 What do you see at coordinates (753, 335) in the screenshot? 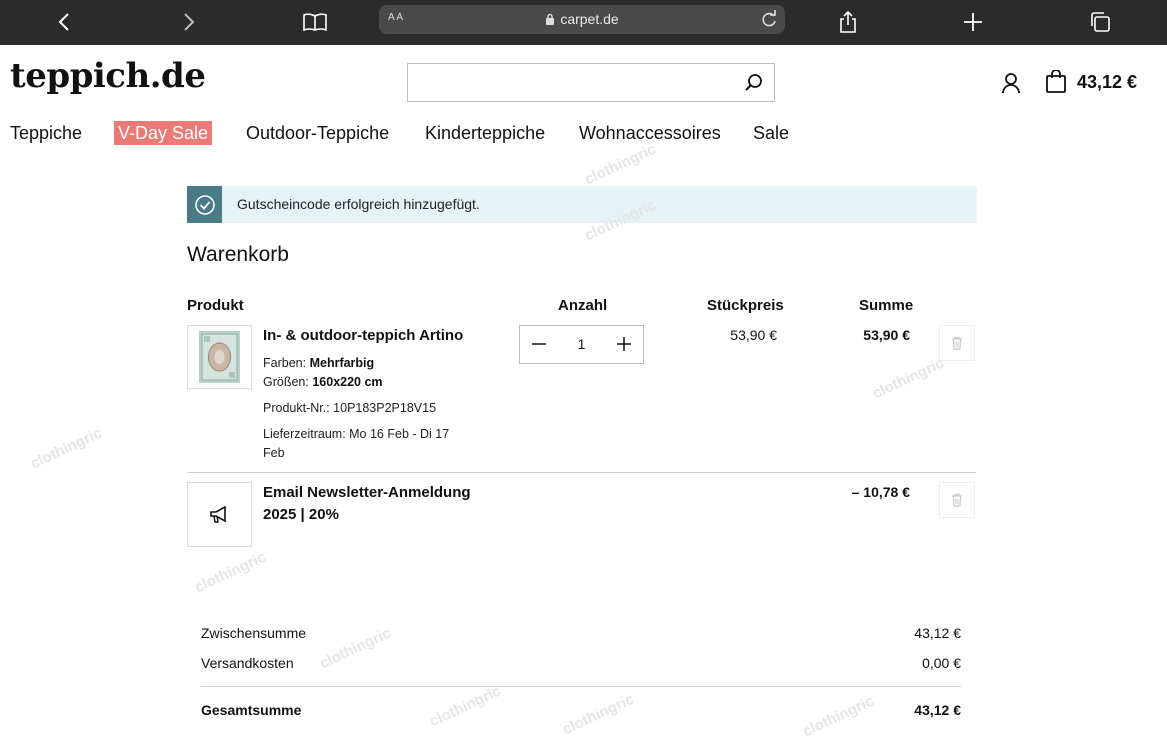
I see `unit-price: 53,90 €` at bounding box center [753, 335].